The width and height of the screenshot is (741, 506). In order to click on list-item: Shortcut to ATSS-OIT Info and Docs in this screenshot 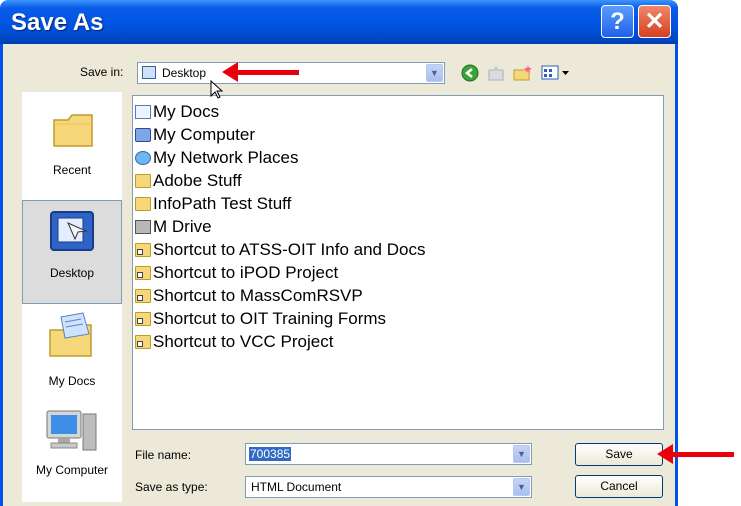, I will do `click(280, 249)`.